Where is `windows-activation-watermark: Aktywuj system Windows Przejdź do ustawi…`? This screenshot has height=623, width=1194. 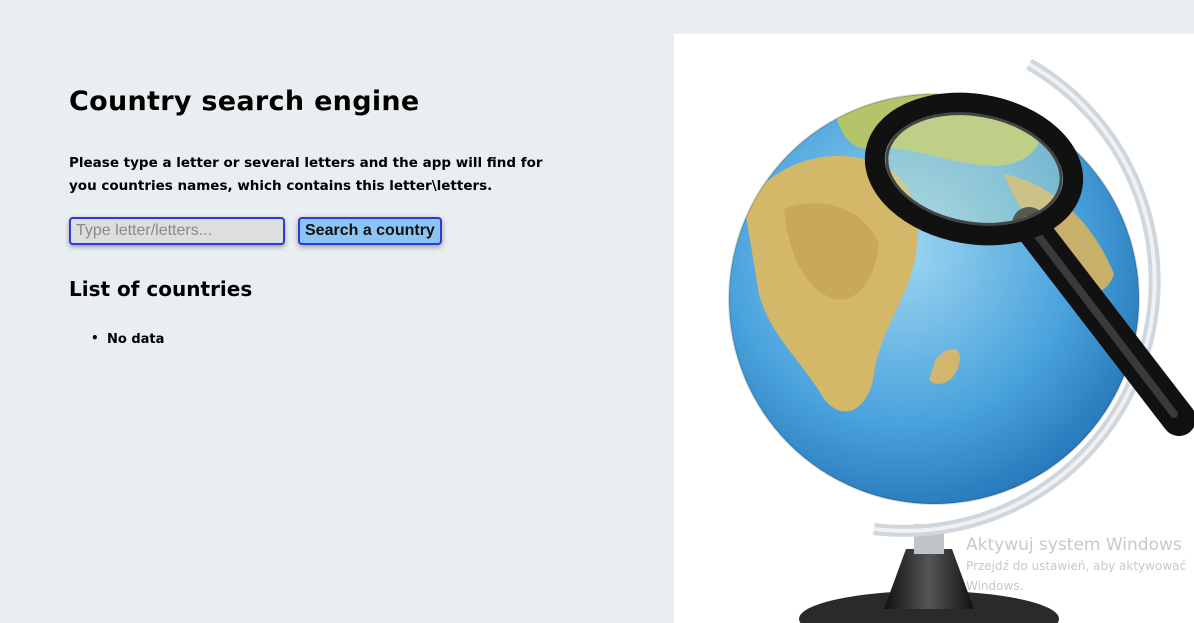
windows-activation-watermark: Aktywuj system Windows Przejdź do ustawi… is located at coordinates (1076, 565).